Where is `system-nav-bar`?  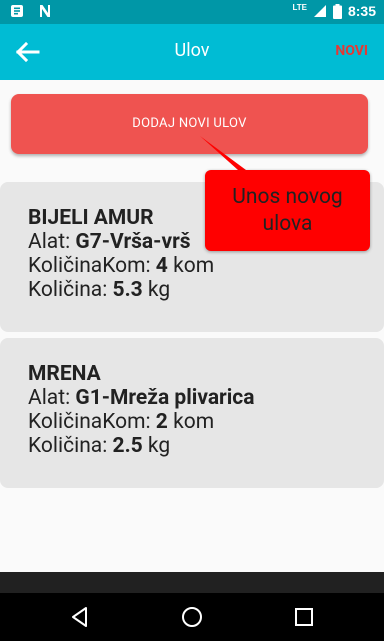 system-nav-bar is located at coordinates (192, 617).